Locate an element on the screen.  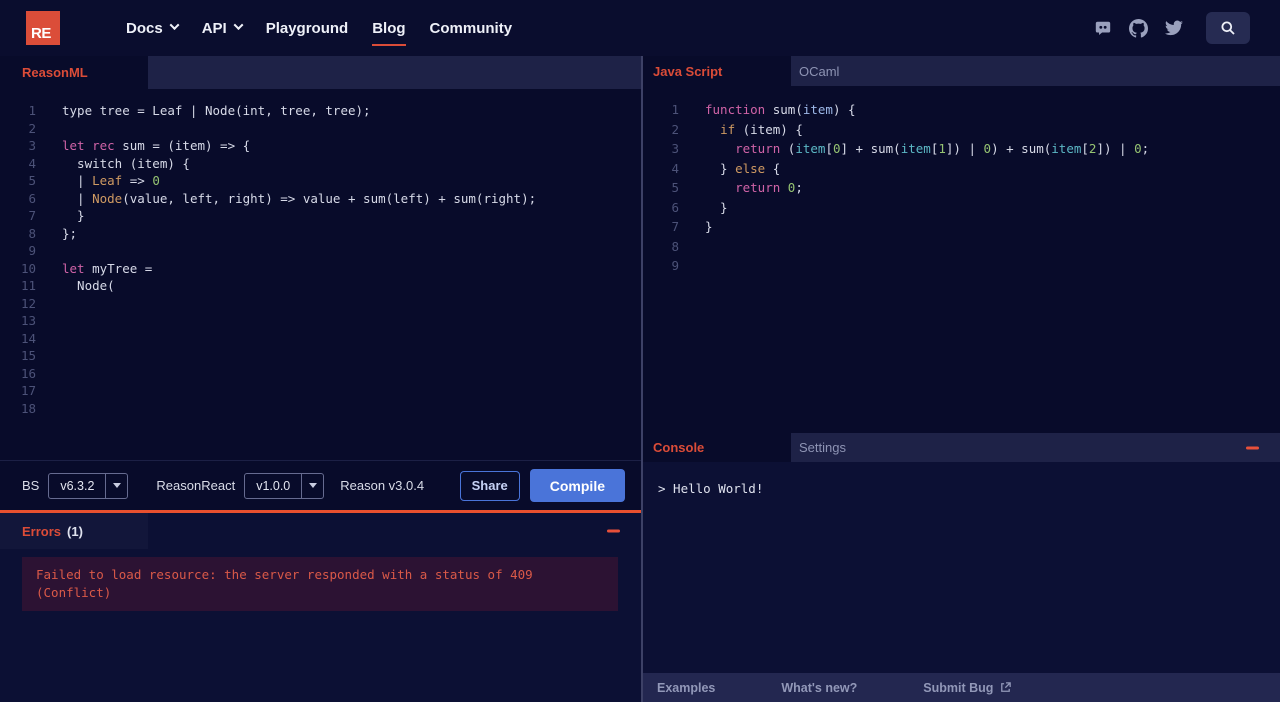
line-number: 14 is located at coordinates (28, 338).